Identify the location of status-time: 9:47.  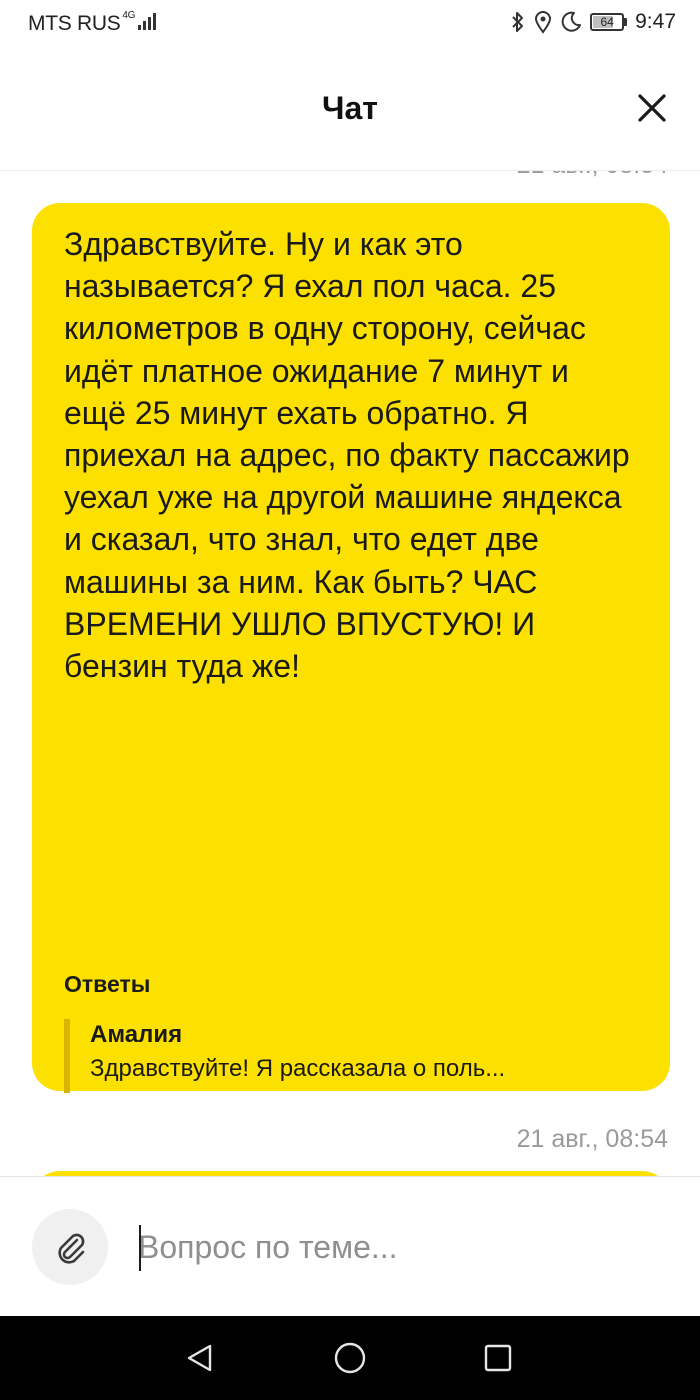
(655, 21).